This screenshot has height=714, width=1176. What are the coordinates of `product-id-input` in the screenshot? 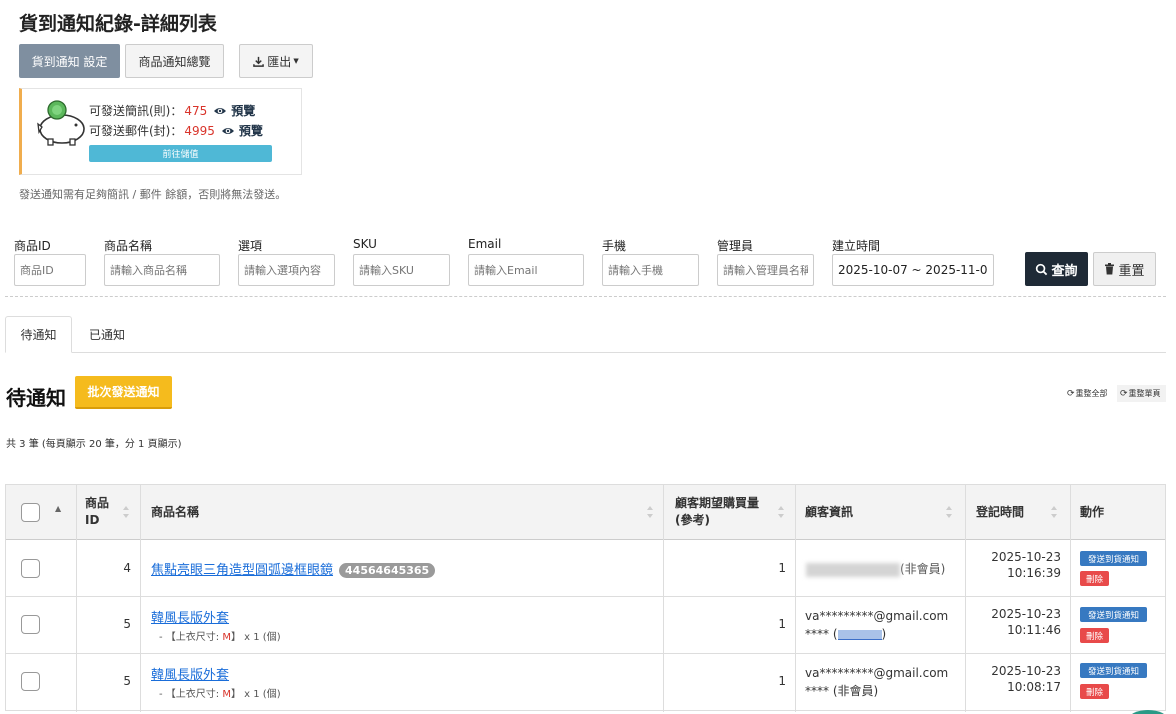 It's located at (50, 270).